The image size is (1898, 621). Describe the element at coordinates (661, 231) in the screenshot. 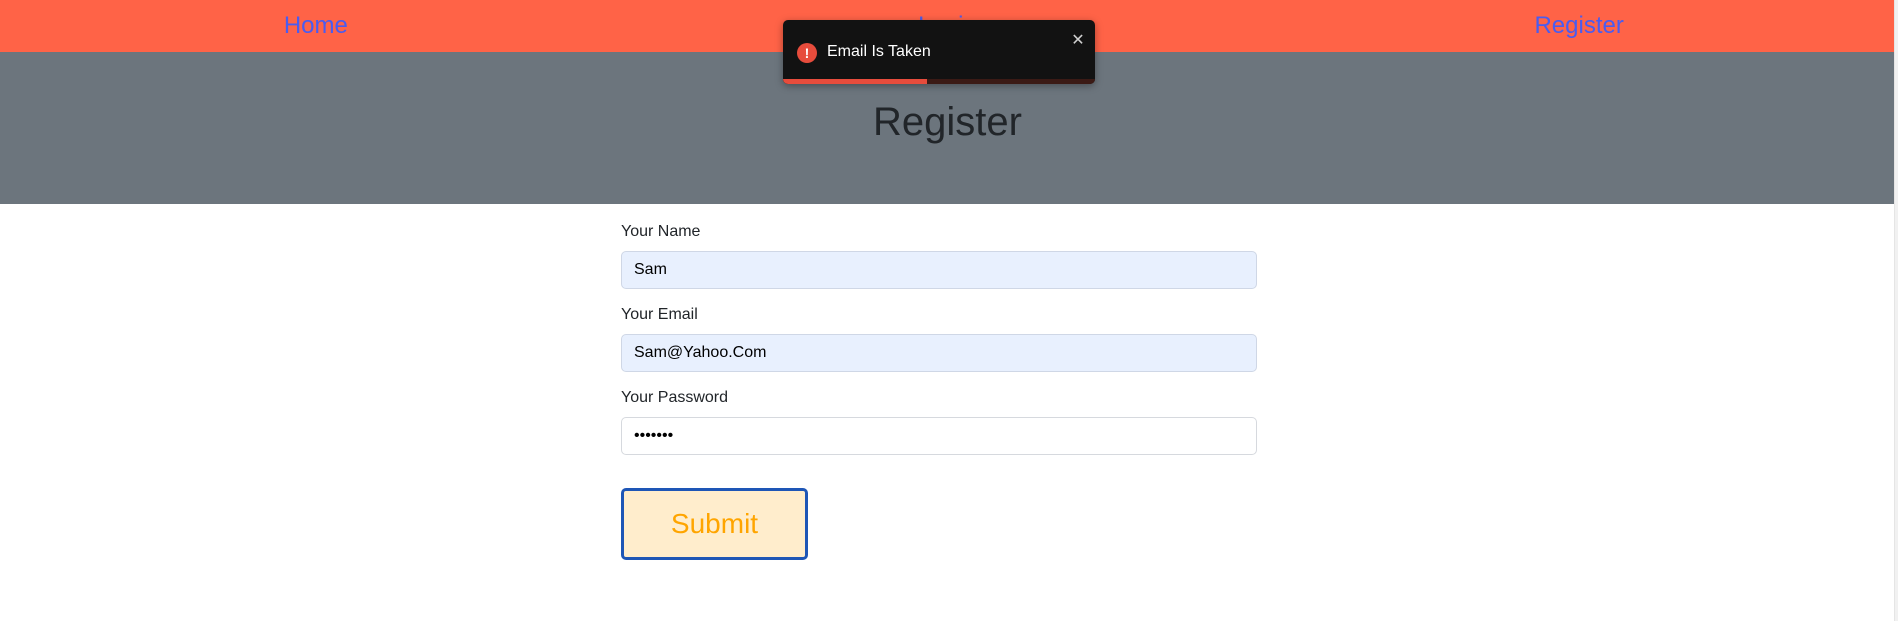

I see `name-label: Your Name` at that location.